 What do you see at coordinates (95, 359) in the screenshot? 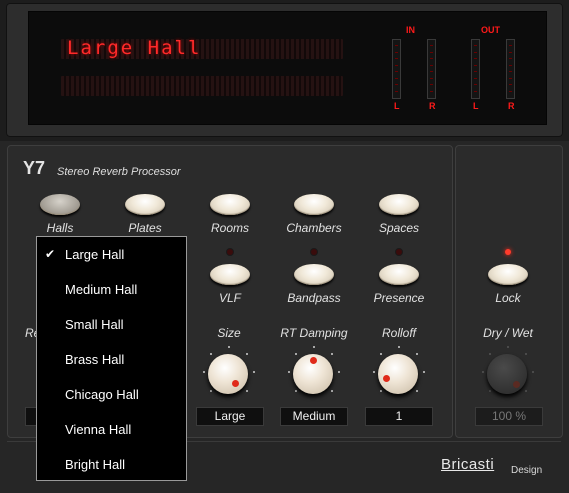
I see `menu-item-label: Brass Hall` at bounding box center [95, 359].